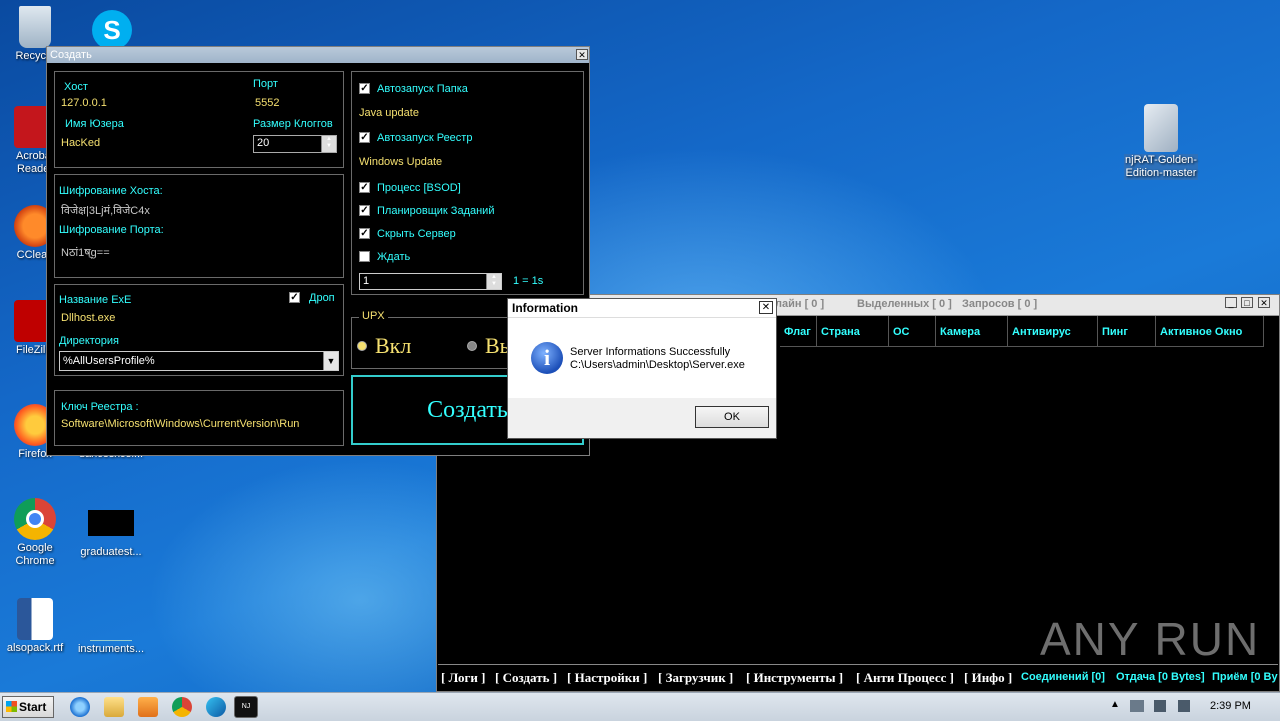 This screenshot has width=1280, height=721. Describe the element at coordinates (267, 103) in the screenshot. I see `port-value: 5552` at that location.